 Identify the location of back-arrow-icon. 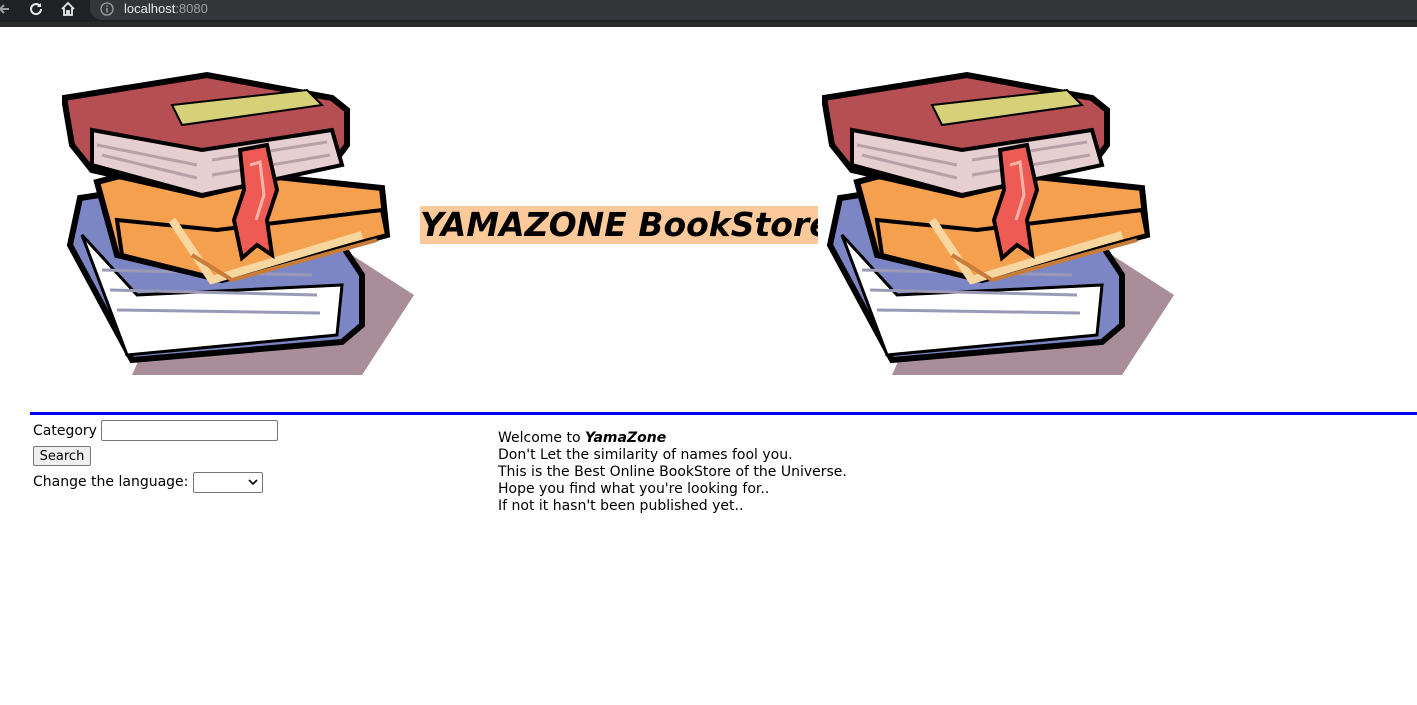
(7, 9).